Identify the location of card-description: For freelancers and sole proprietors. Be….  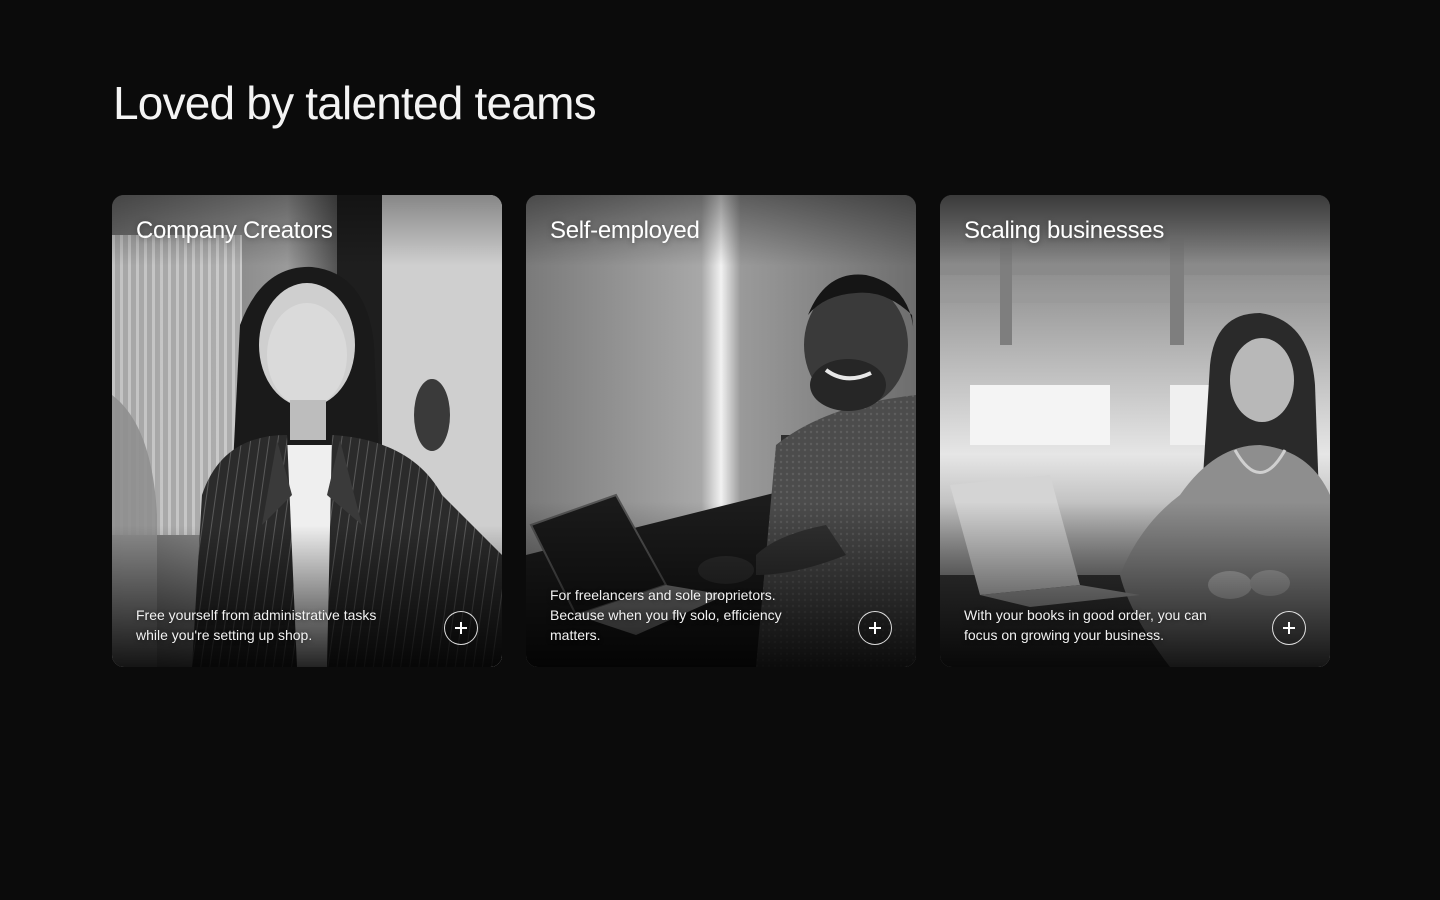
(666, 615).